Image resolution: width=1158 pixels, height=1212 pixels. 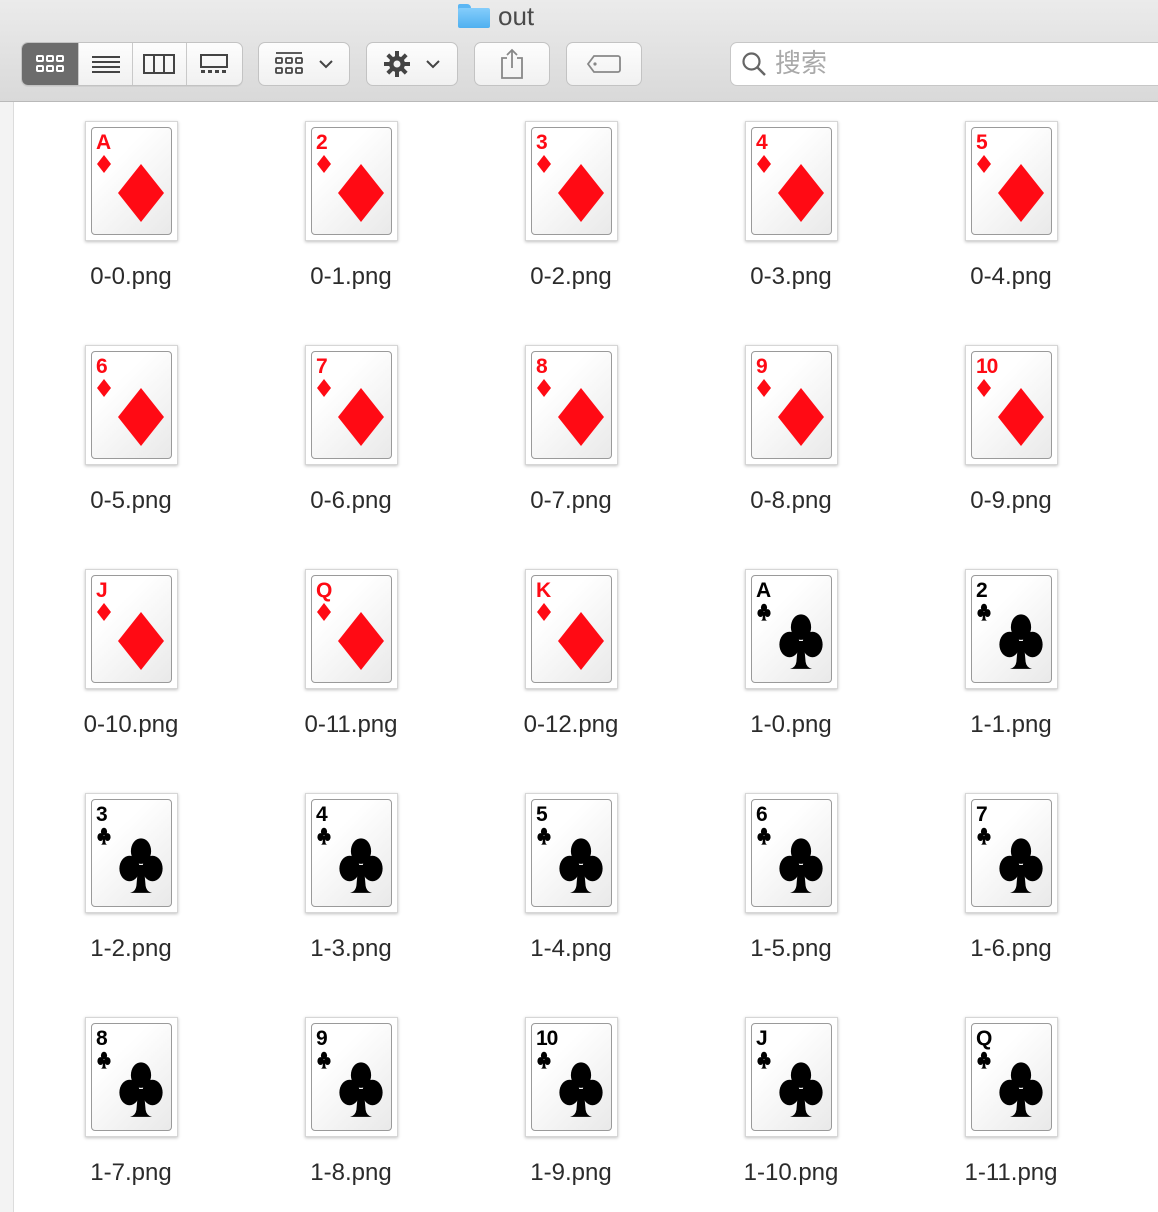 I want to click on file-item: Q 1-11.png, so click(x=1011, y=1114).